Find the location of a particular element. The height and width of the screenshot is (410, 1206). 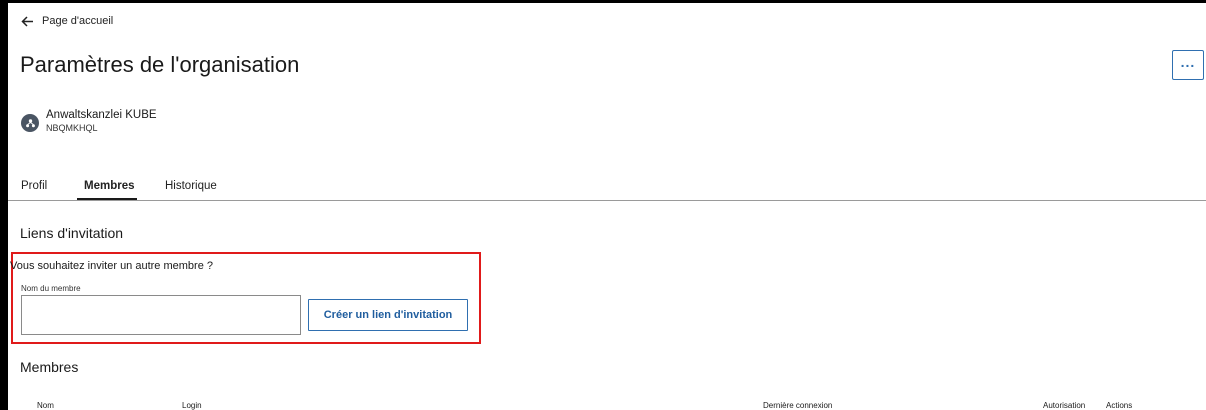

column-header-authorization: Autorisation is located at coordinates (1064, 405).